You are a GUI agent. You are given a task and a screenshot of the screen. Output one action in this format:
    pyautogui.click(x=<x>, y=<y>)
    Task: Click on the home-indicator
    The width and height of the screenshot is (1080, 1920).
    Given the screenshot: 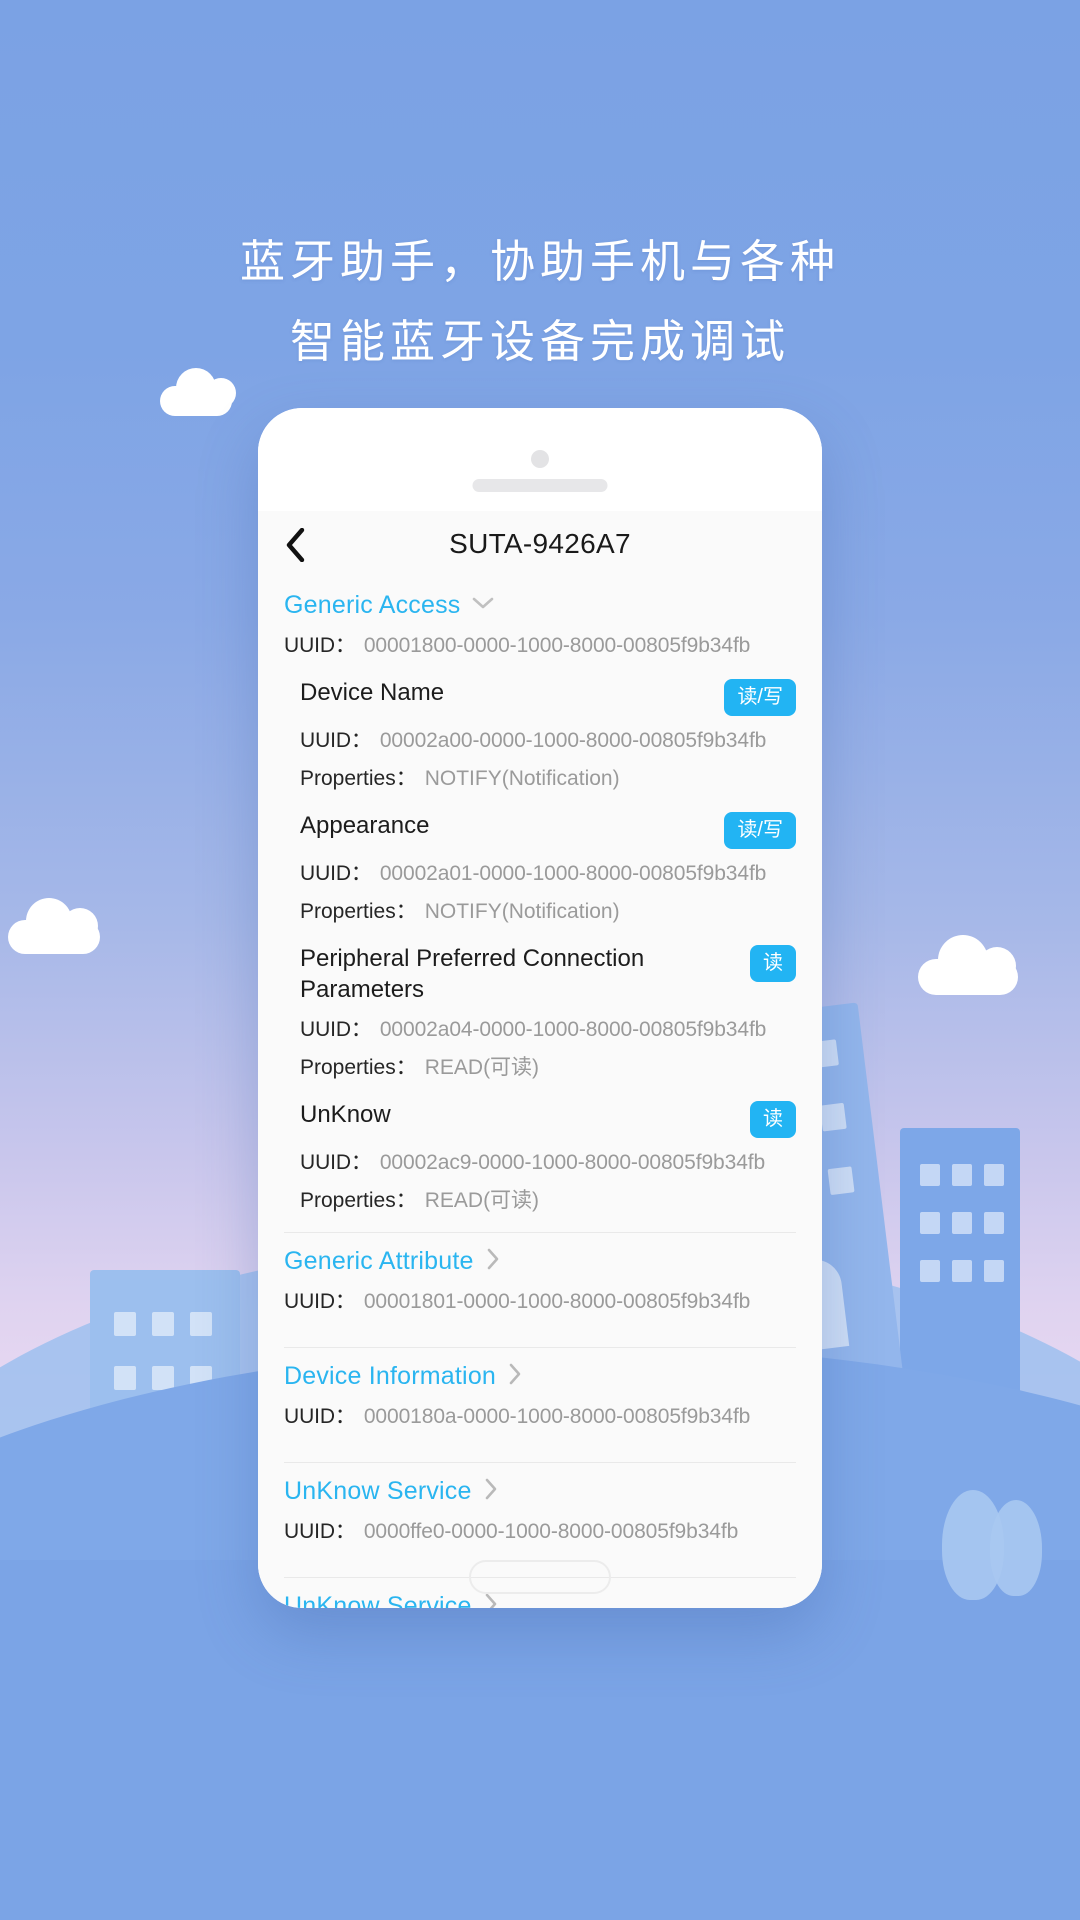 What is the action you would take?
    pyautogui.click(x=540, y=1577)
    